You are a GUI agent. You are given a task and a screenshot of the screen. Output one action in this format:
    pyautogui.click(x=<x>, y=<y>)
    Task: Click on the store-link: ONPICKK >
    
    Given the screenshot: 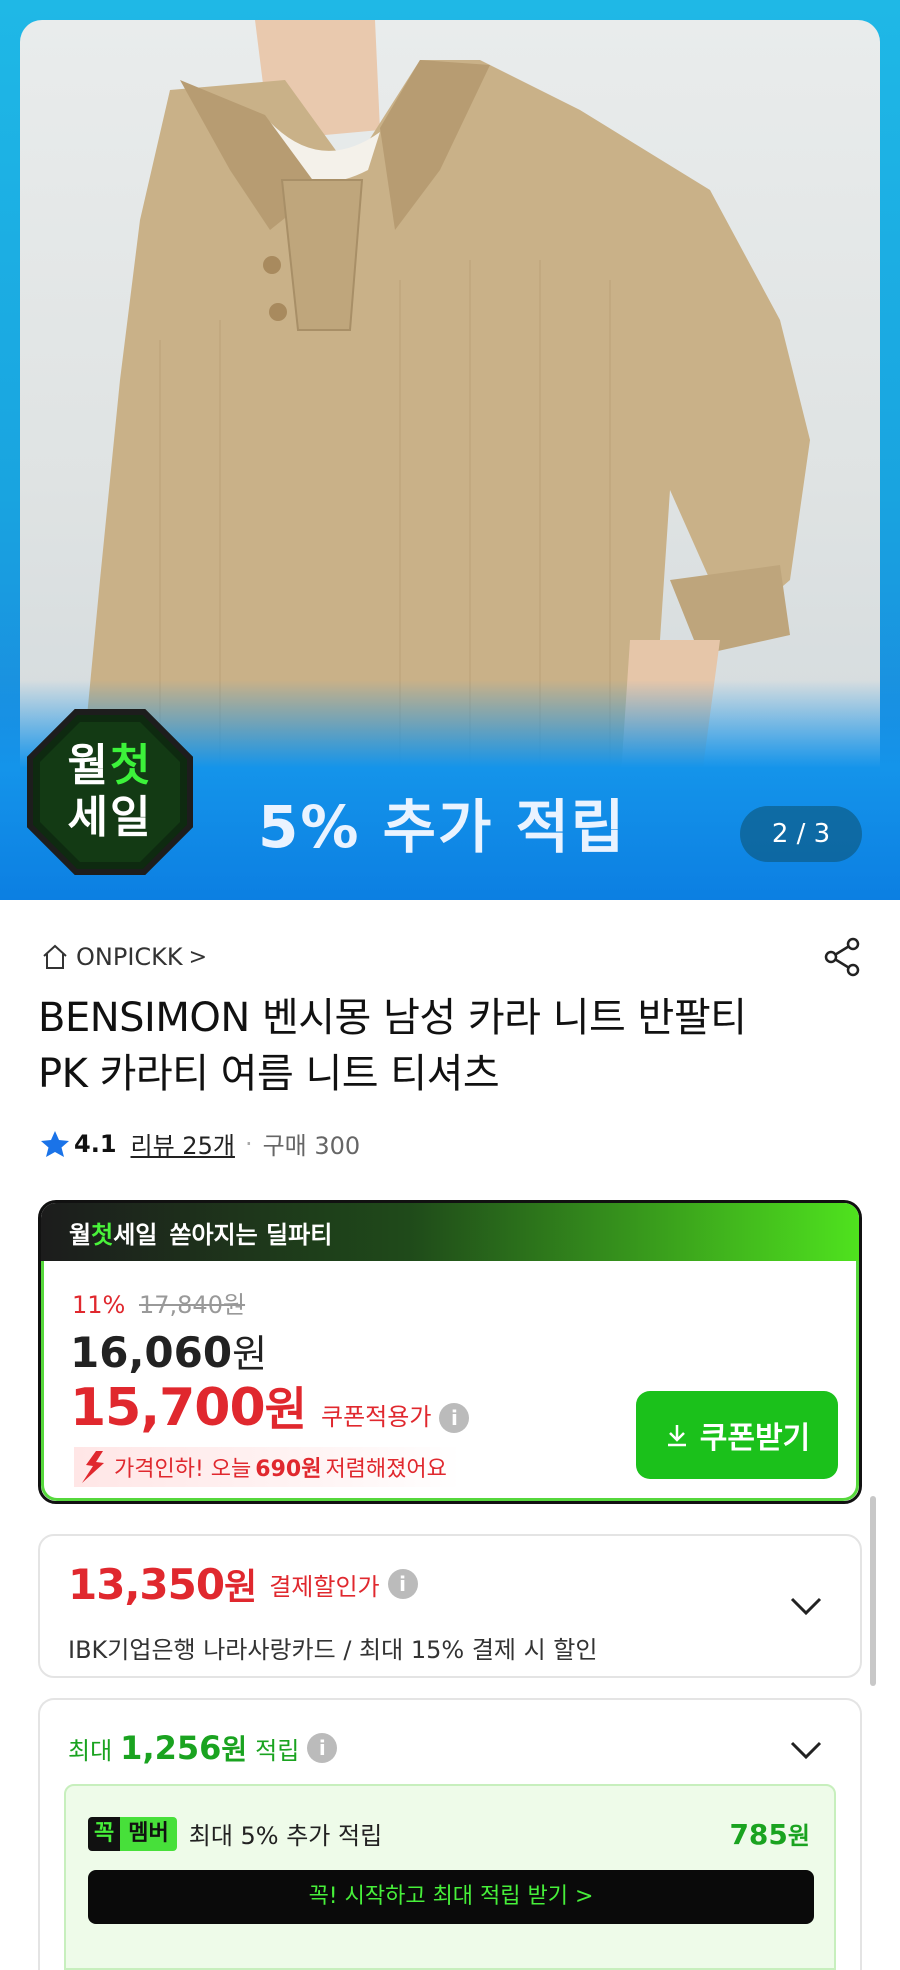 What is the action you would take?
    pyautogui.click(x=123, y=957)
    